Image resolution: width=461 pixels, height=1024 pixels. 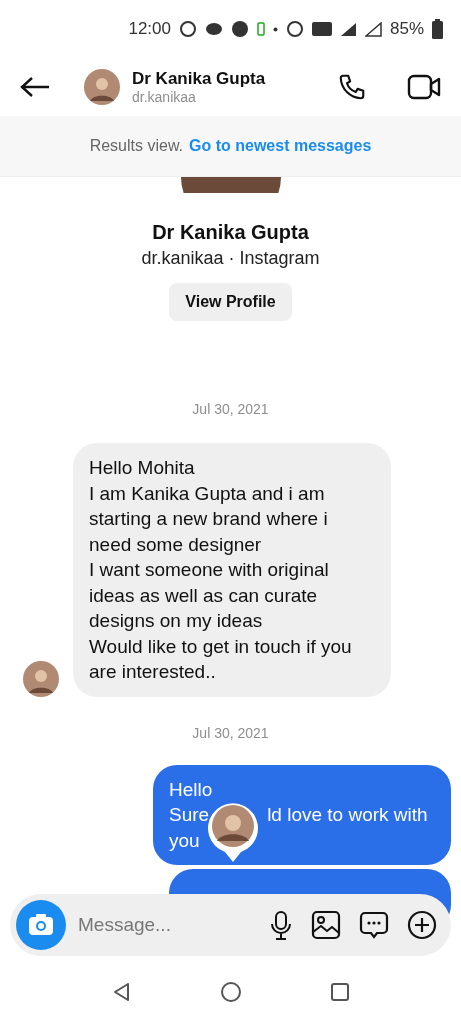 What do you see at coordinates (230, 232) in the screenshot?
I see `profile-name: Dr Kanika Gupta` at bounding box center [230, 232].